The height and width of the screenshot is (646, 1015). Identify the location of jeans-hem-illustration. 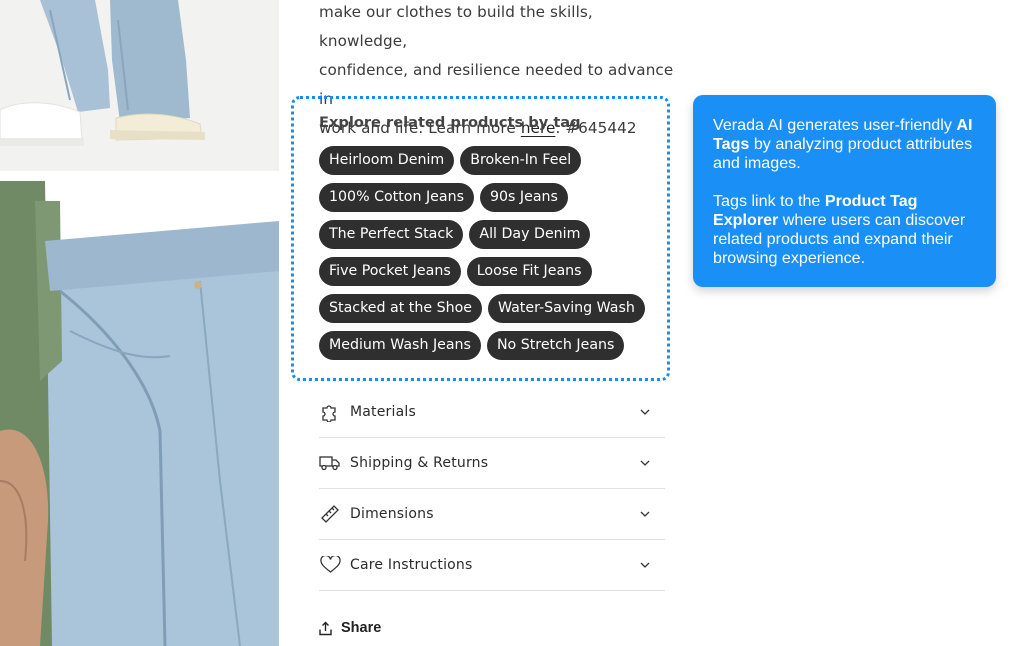
(139, 85).